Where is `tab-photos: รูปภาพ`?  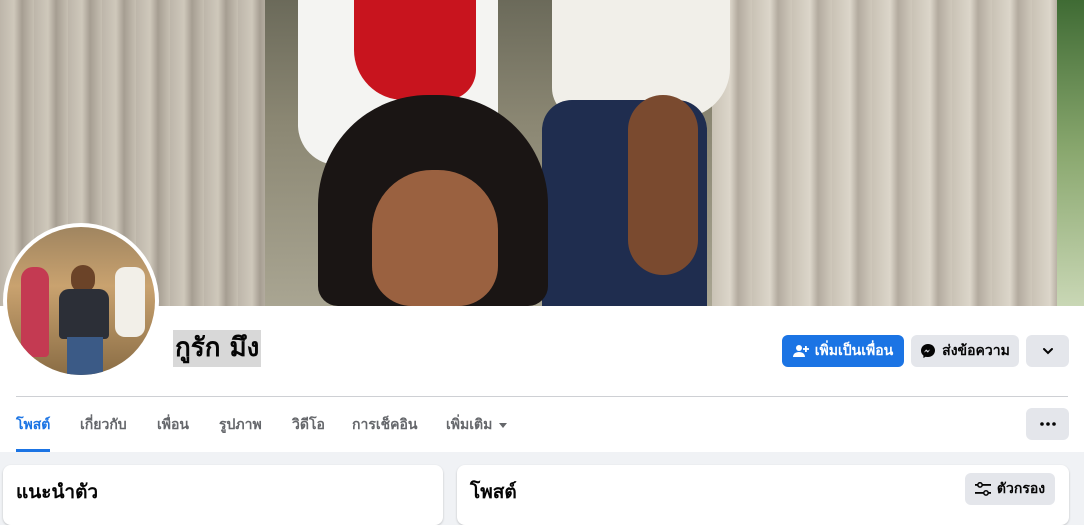
tab-photos: รูปภาพ is located at coordinates (240, 424).